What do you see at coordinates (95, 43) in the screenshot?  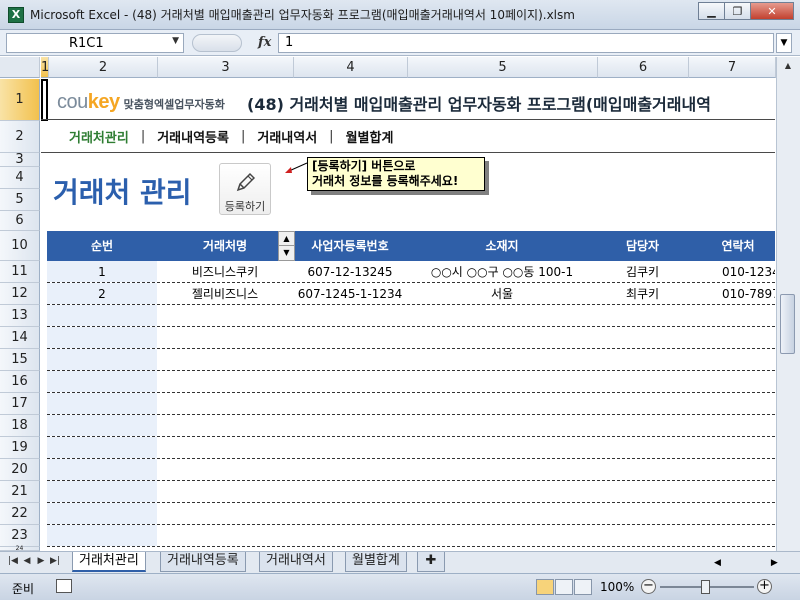 I see `name-box: R1C1 ▼` at bounding box center [95, 43].